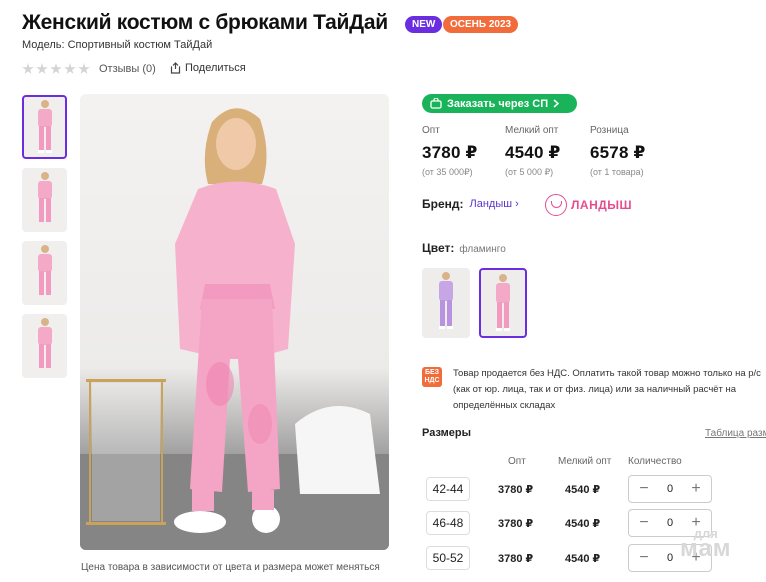 This screenshot has height=582, width=766. What do you see at coordinates (448, 523) in the screenshot?
I see `size-label: 46-48` at bounding box center [448, 523].